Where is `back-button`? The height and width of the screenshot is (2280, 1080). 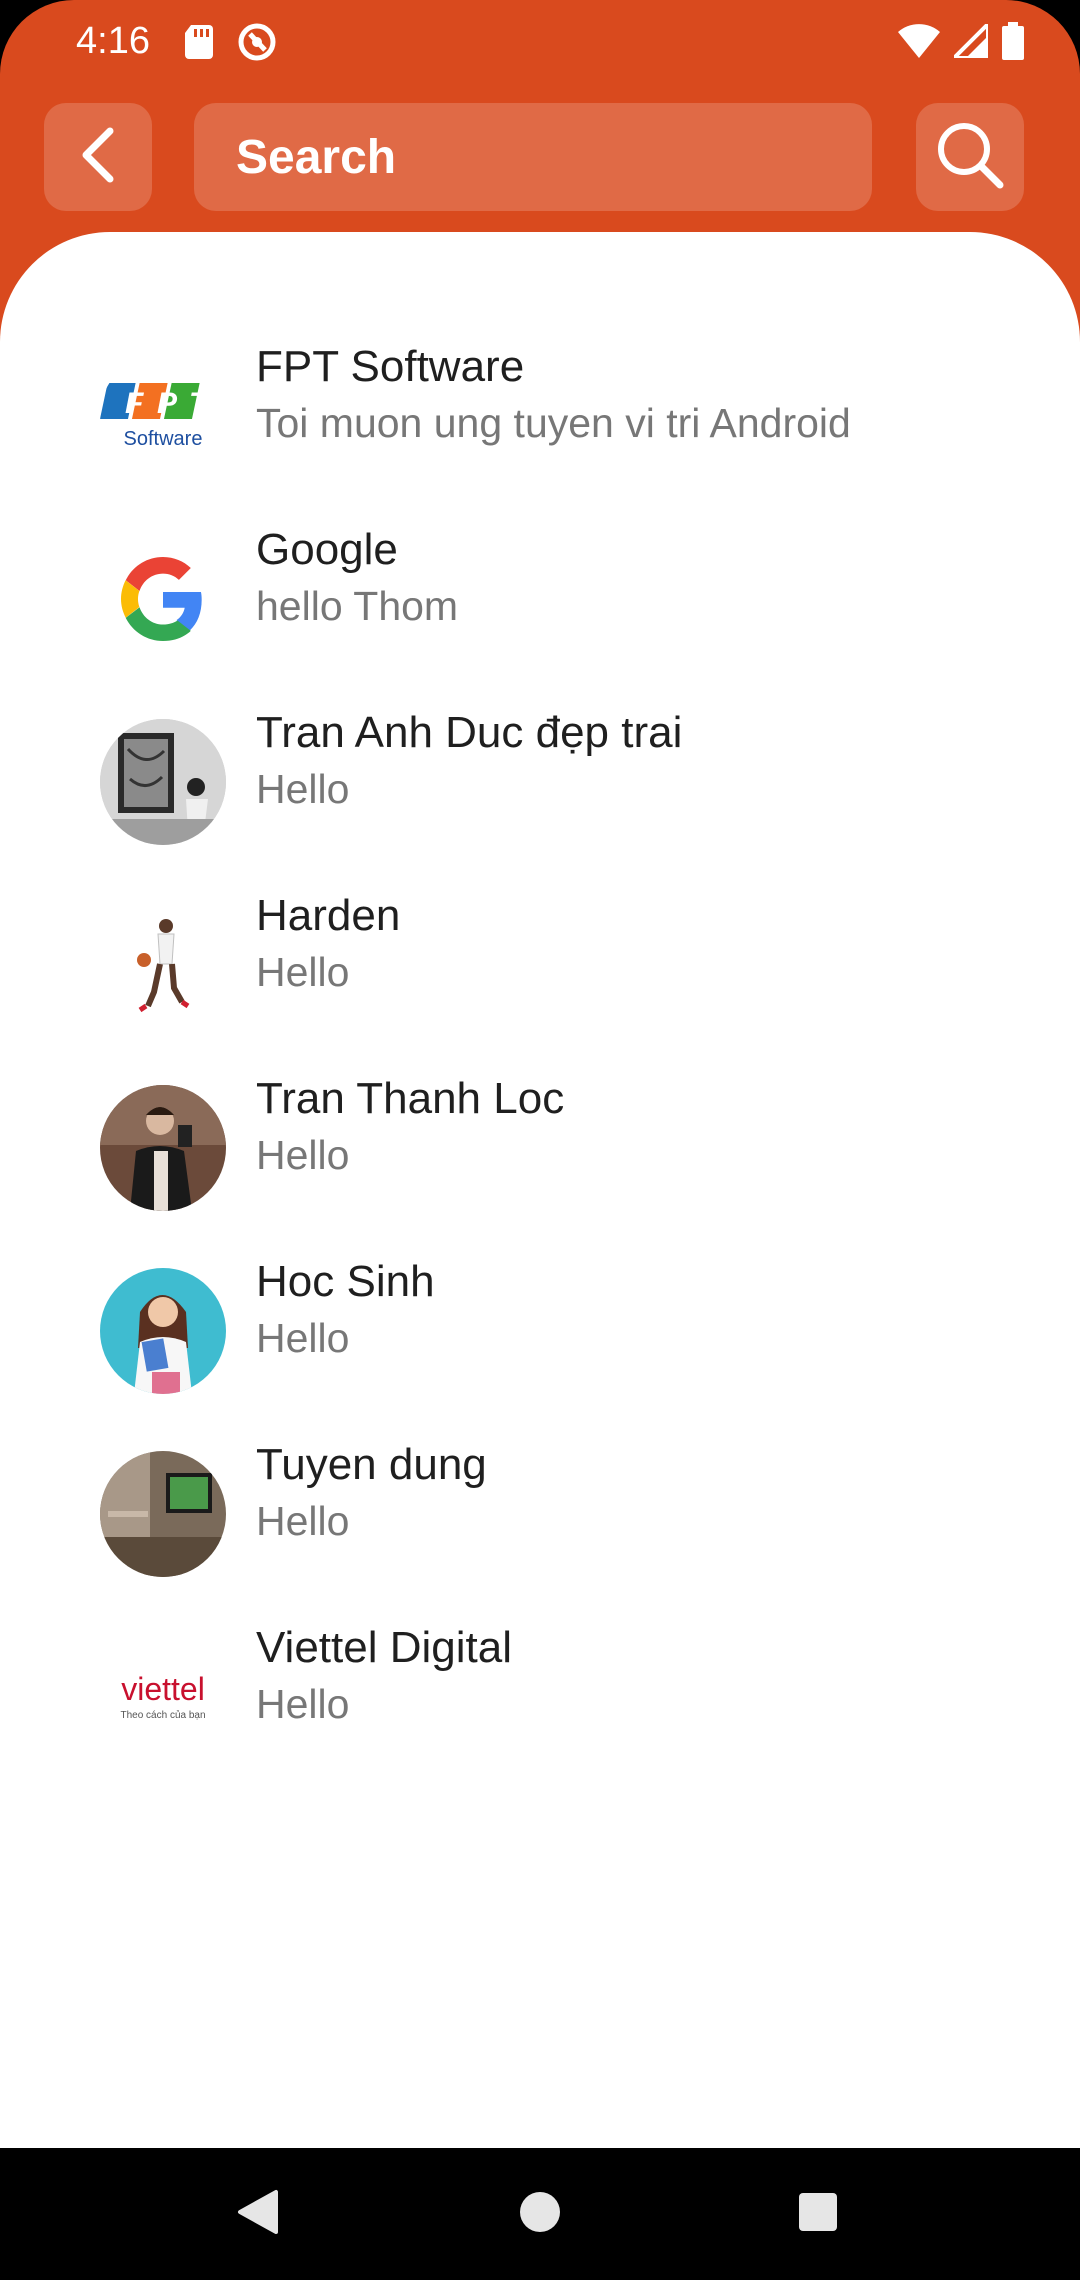
back-button is located at coordinates (98, 157).